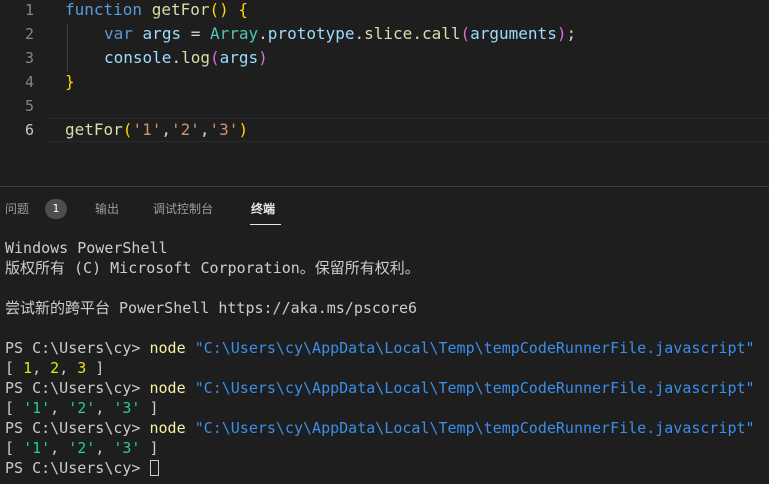 This screenshot has width=769, height=484. I want to click on terminal-output-line: [ 1, 2, 3 ], so click(55, 368).